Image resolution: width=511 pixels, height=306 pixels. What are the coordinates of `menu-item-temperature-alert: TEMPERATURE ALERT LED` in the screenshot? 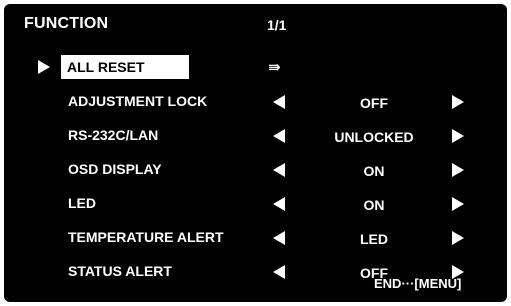 It's located at (255, 237).